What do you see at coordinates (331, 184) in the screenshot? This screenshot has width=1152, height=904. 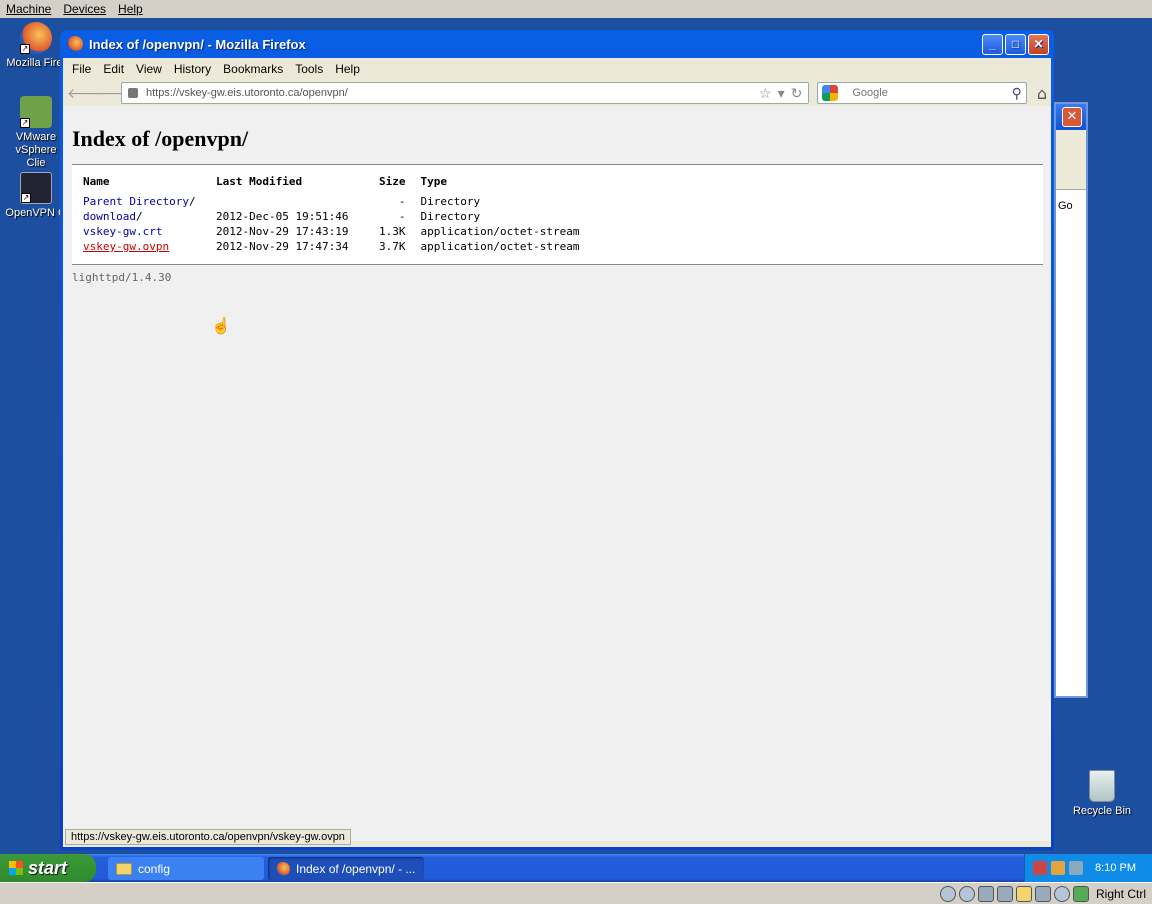 I see `table-header-row: Name Last Modified Size Type` at bounding box center [331, 184].